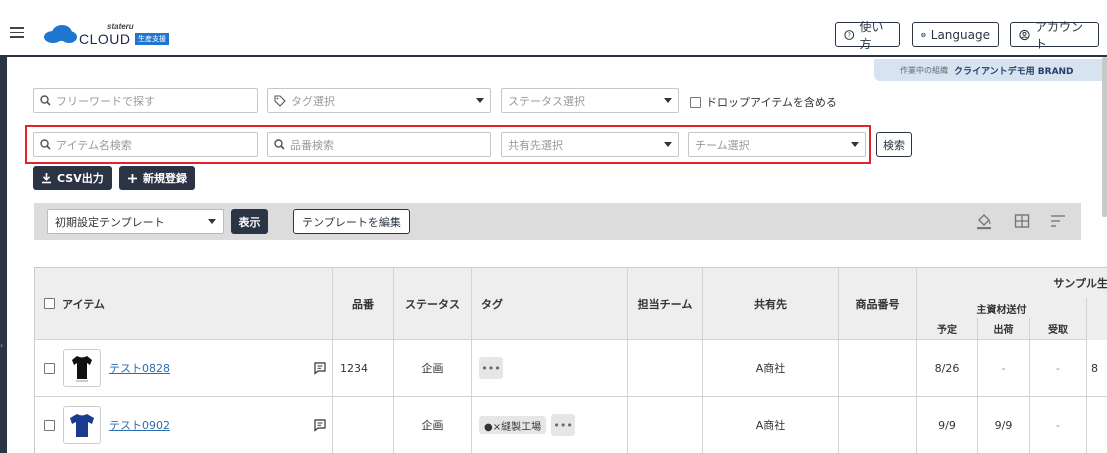 The image size is (1107, 453). What do you see at coordinates (80, 178) in the screenshot?
I see `csv-label: CSV出力` at bounding box center [80, 178].